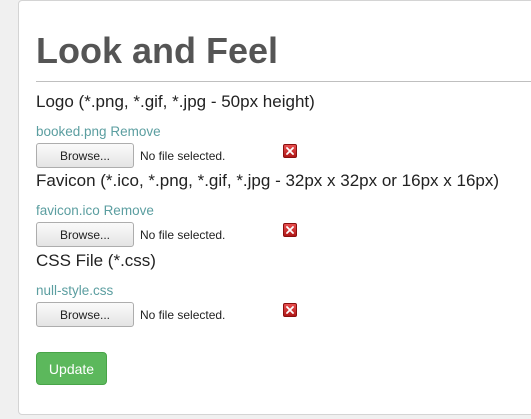 The width and height of the screenshot is (531, 419). What do you see at coordinates (68, 210) in the screenshot?
I see `favicon-file-link: favicon.ico` at bounding box center [68, 210].